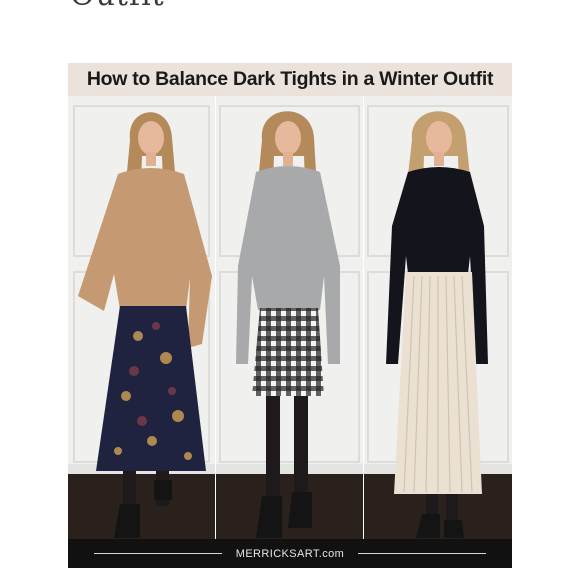 The image size is (580, 580). I want to click on footer-rule-left, so click(157, 553).